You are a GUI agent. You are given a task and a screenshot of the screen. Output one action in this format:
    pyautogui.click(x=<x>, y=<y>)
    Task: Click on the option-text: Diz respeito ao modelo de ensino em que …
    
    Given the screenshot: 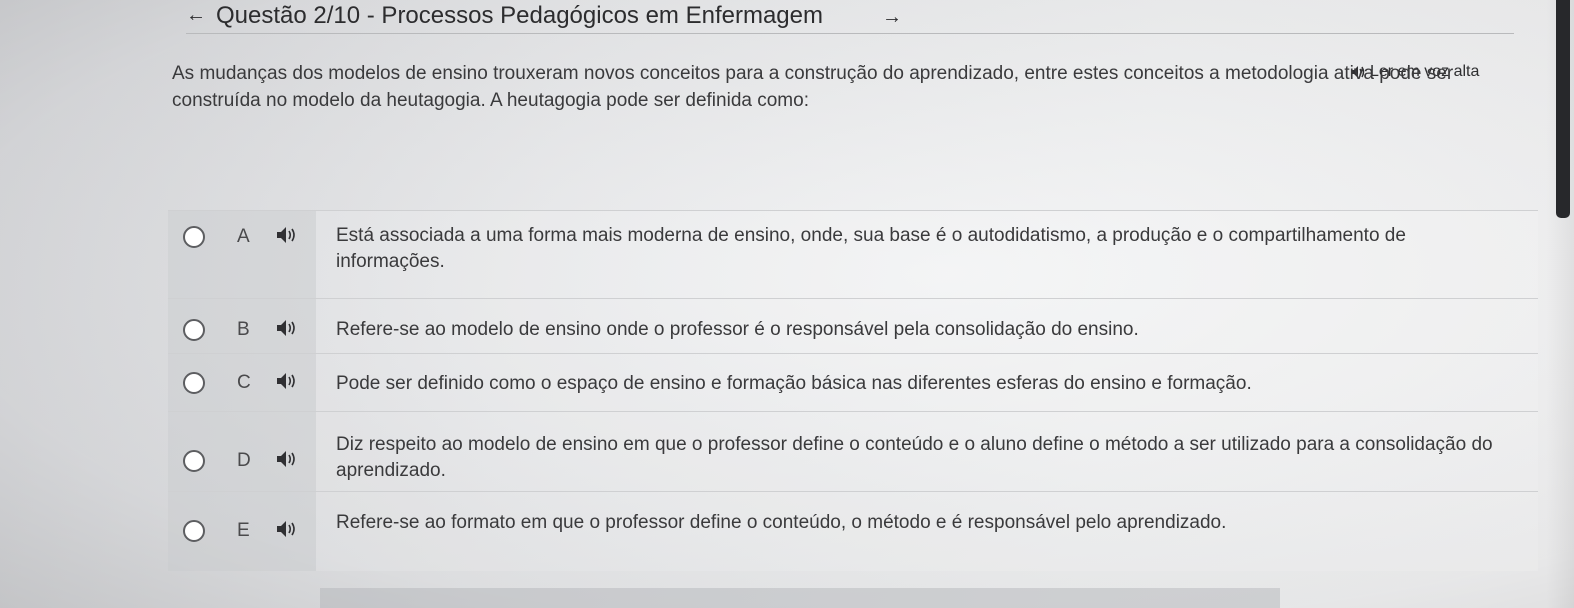 What is the action you would take?
    pyautogui.click(x=914, y=457)
    